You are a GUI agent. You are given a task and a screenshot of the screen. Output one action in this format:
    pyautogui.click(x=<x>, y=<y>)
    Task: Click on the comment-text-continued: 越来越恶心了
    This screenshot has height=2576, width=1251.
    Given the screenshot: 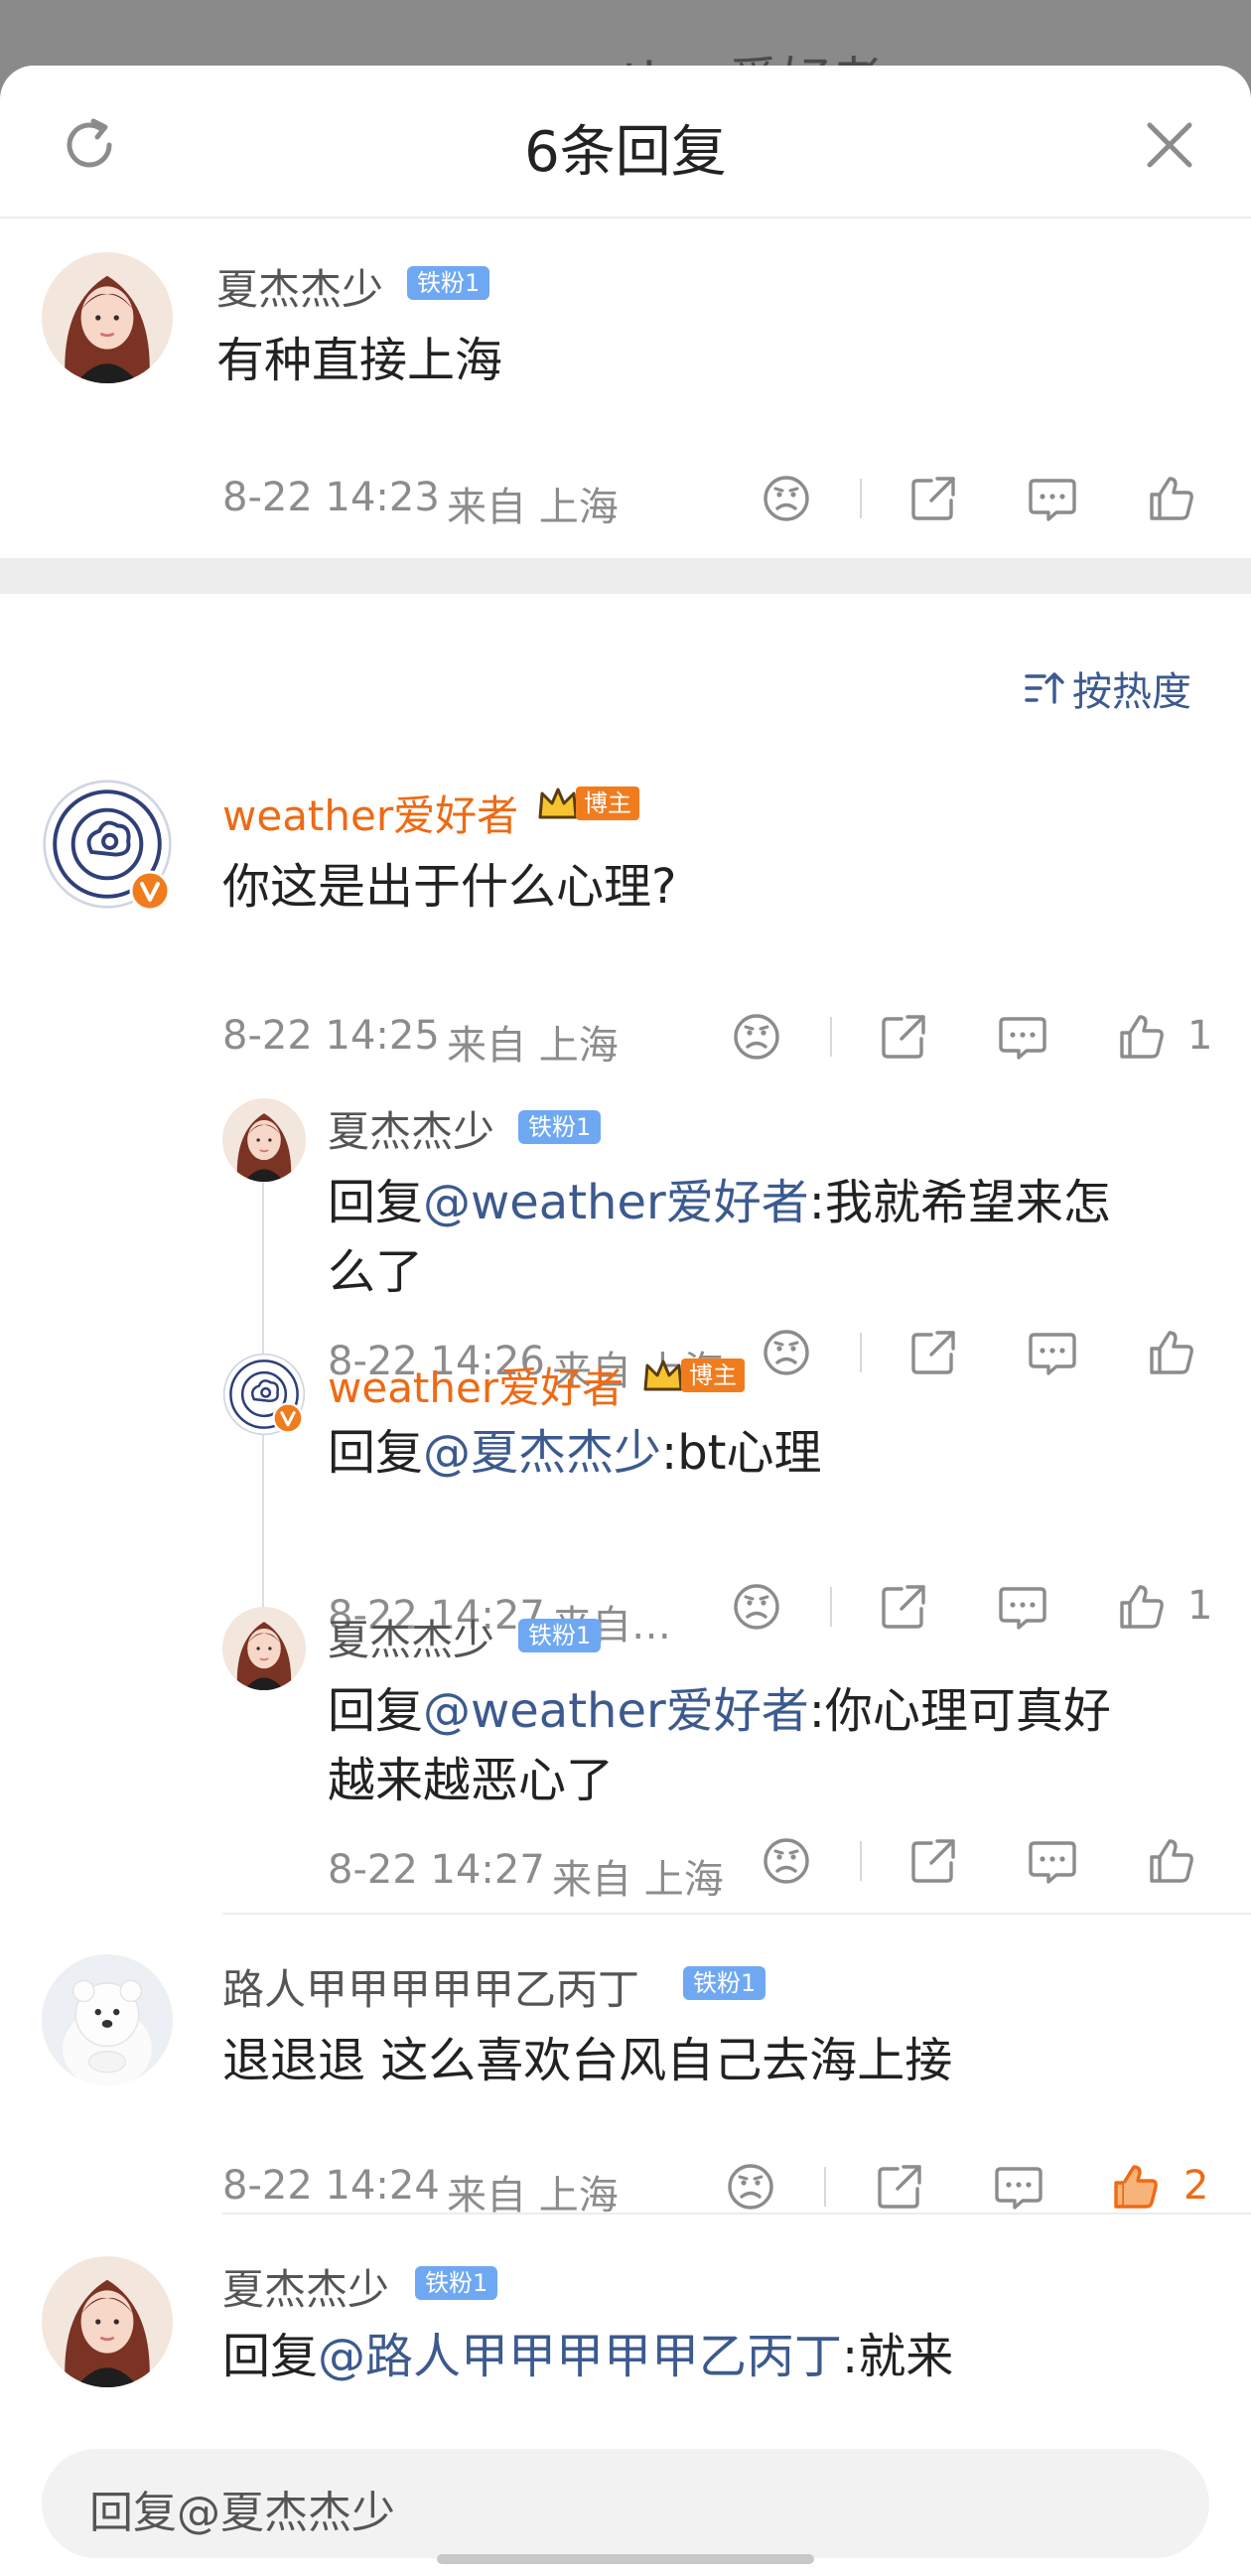 What is the action you would take?
    pyautogui.click(x=471, y=1781)
    